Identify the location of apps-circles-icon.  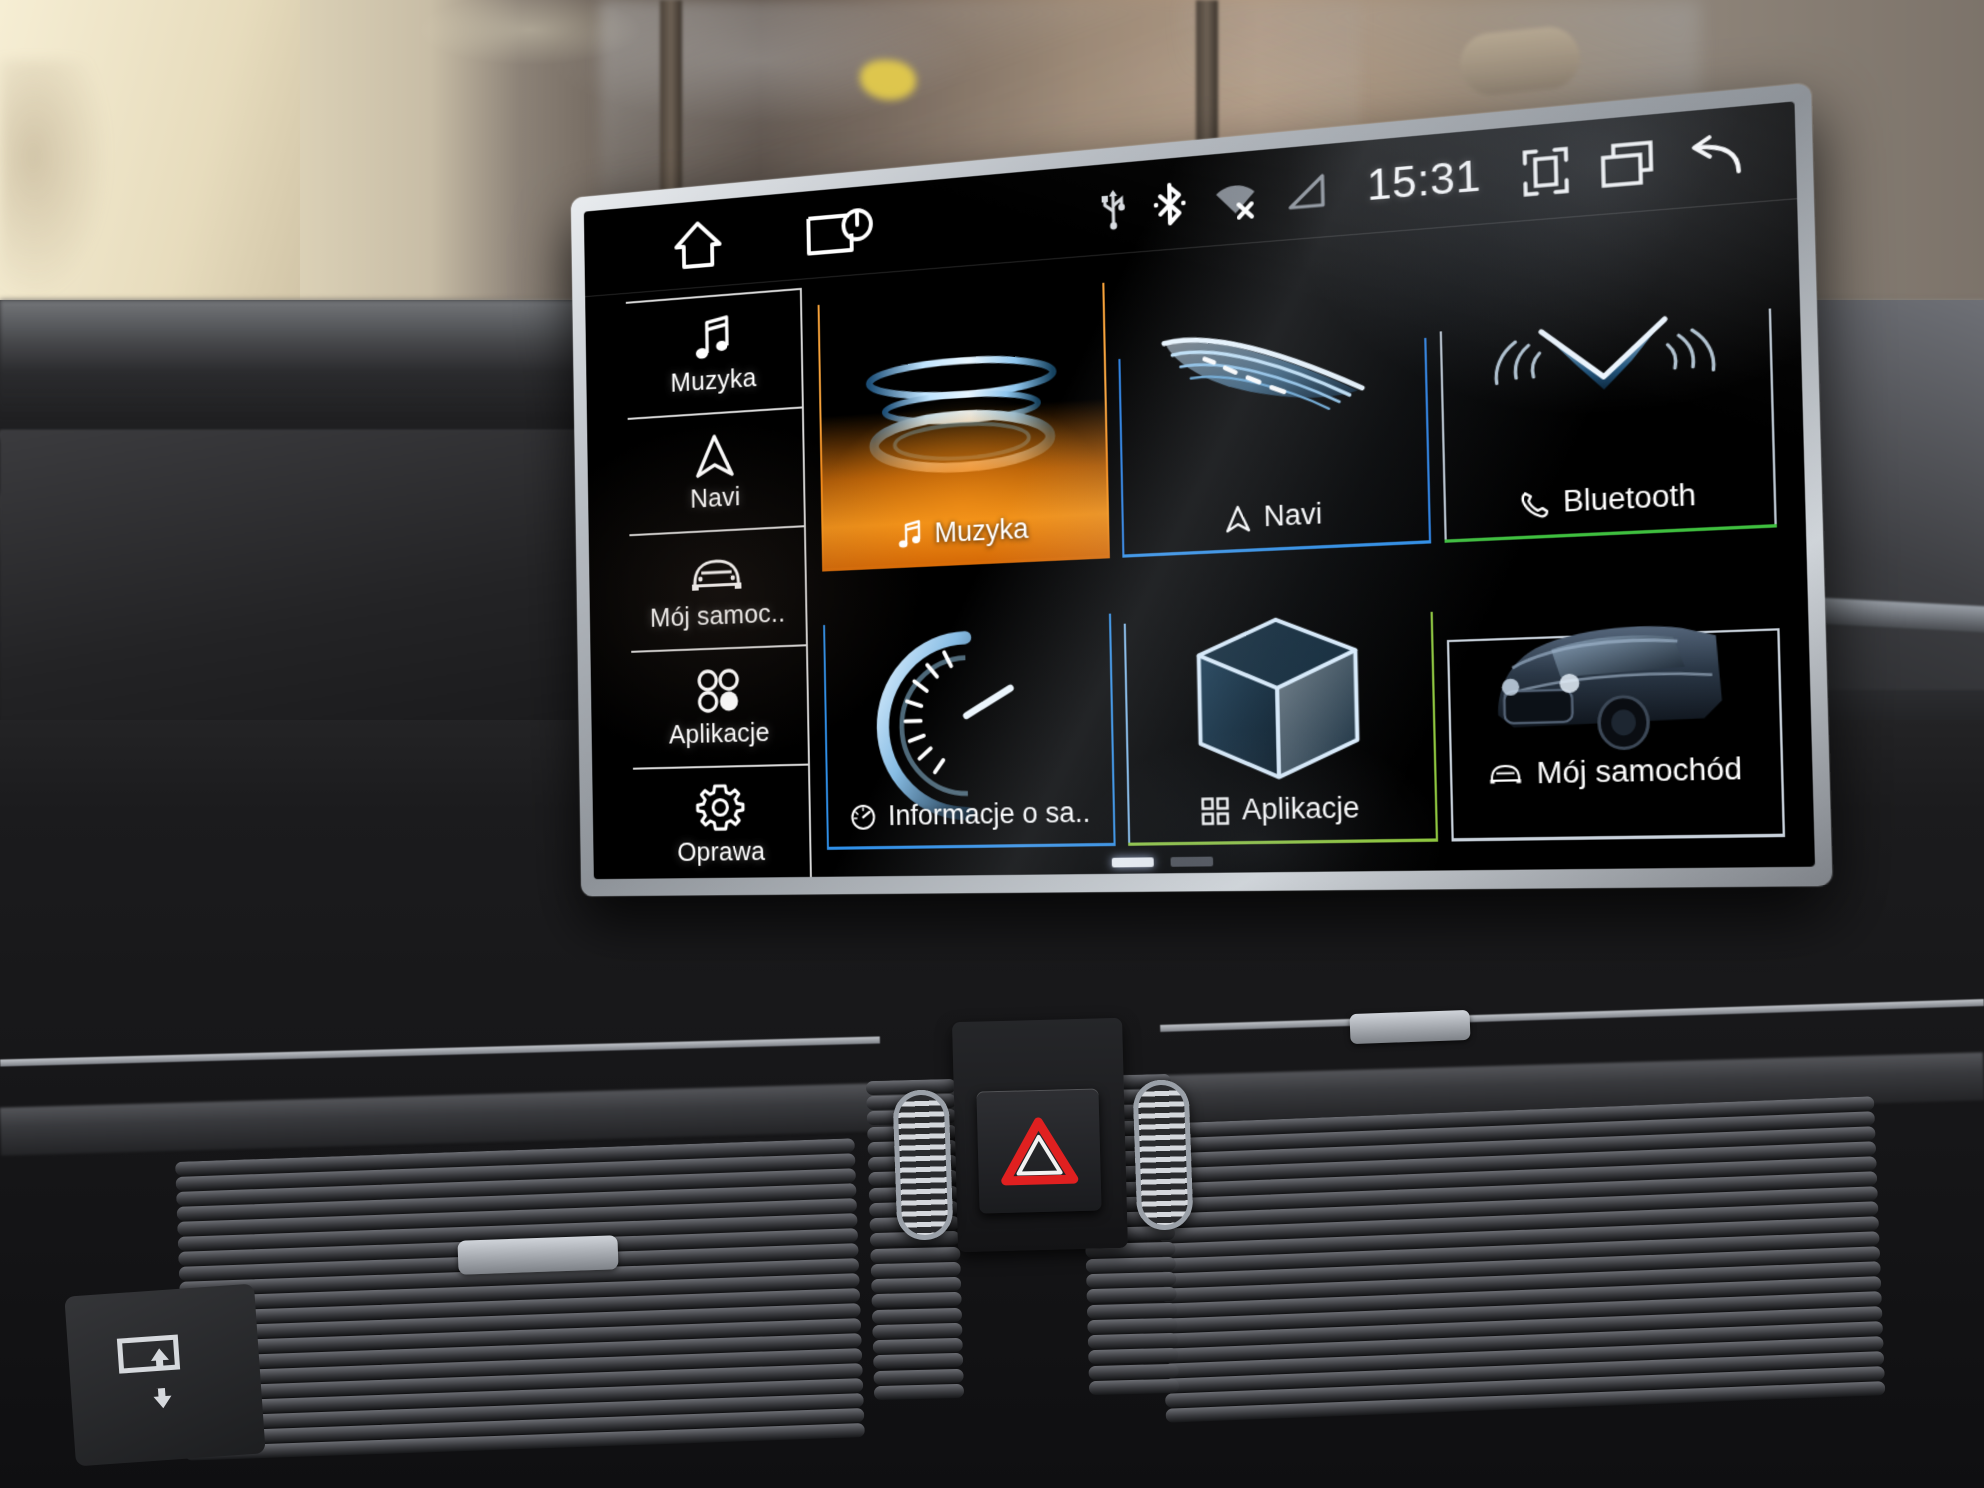
(718, 690).